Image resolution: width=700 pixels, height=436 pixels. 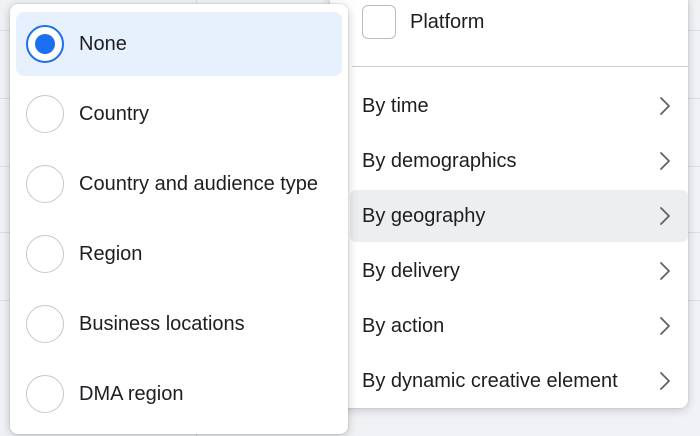 I want to click on platform-option: Platform, so click(x=509, y=33).